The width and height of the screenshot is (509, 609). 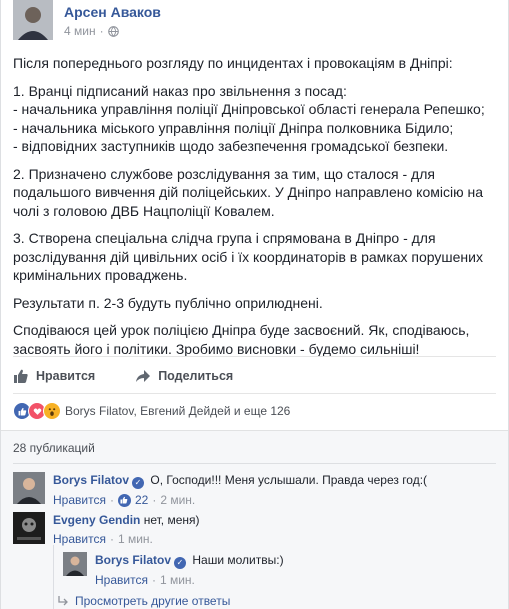 What do you see at coordinates (254, 21) in the screenshot?
I see `post-header: Арсен Аваков 4 мин ·` at bounding box center [254, 21].